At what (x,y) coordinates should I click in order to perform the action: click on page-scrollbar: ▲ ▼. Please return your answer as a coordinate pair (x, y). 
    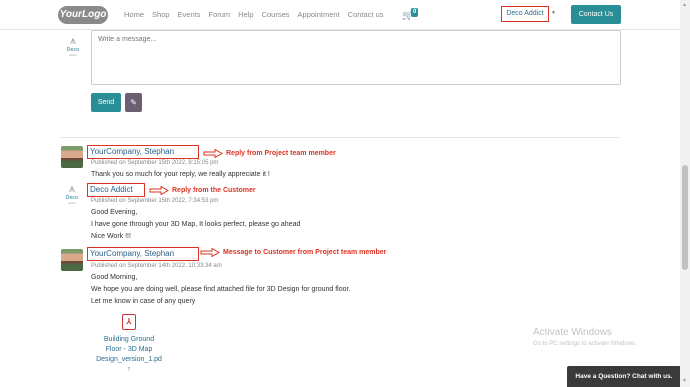
    Looking at the image, I should click on (685, 193).